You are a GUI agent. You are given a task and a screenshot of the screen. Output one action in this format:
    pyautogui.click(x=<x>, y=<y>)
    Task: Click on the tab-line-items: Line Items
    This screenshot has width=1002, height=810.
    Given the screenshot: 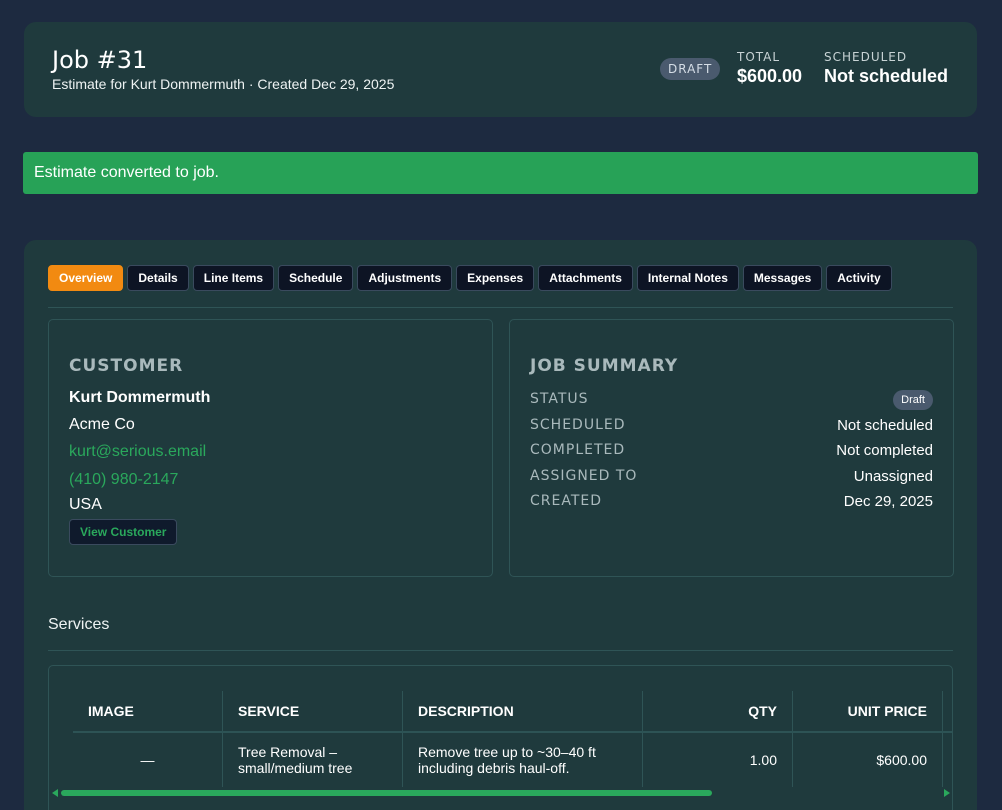 What is the action you would take?
    pyautogui.click(x=233, y=278)
    